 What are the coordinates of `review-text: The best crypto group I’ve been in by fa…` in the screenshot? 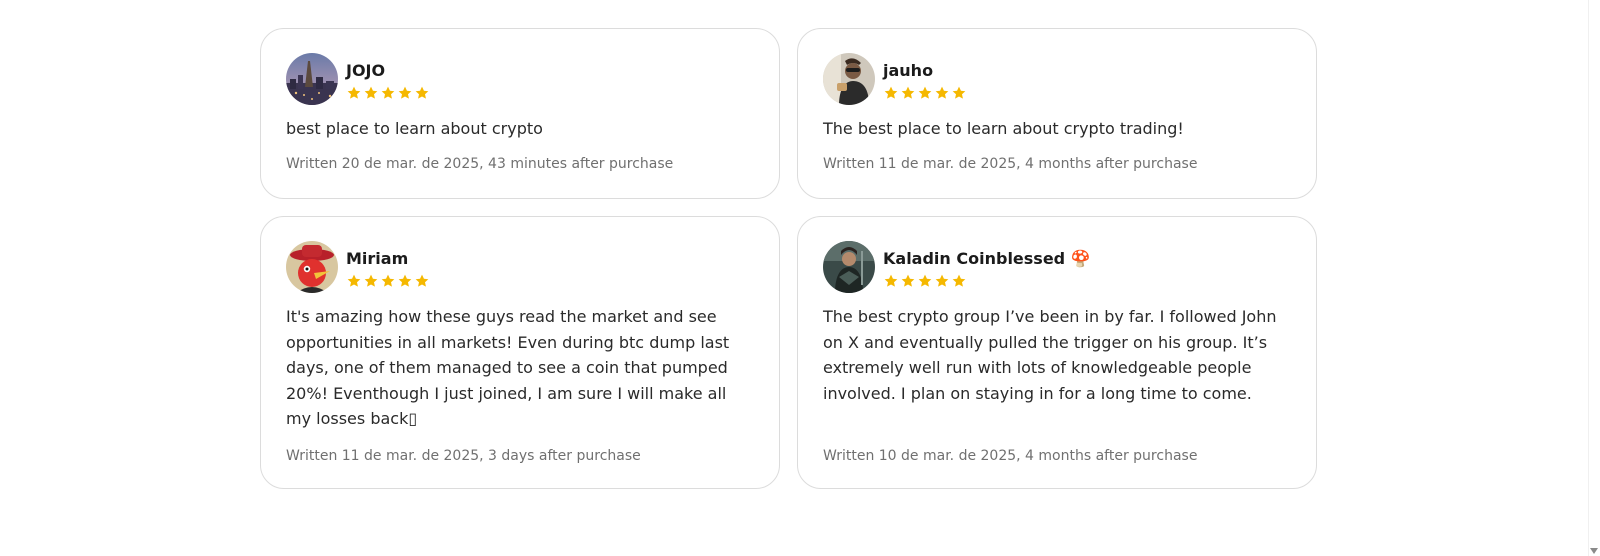 It's located at (1050, 355).